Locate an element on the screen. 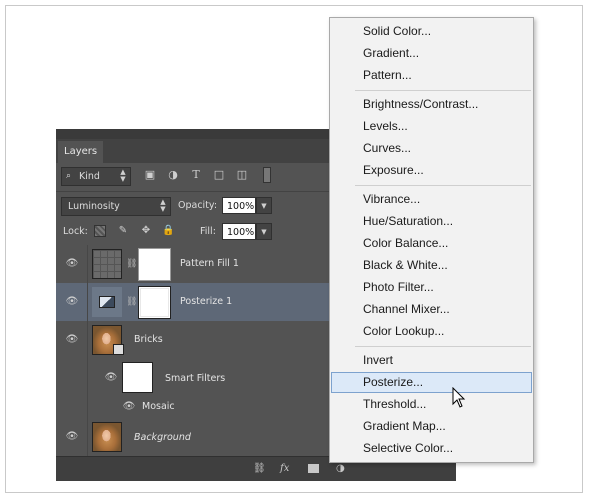 This screenshot has height=500, width=590. posterize-adjustment-icon is located at coordinates (107, 302).